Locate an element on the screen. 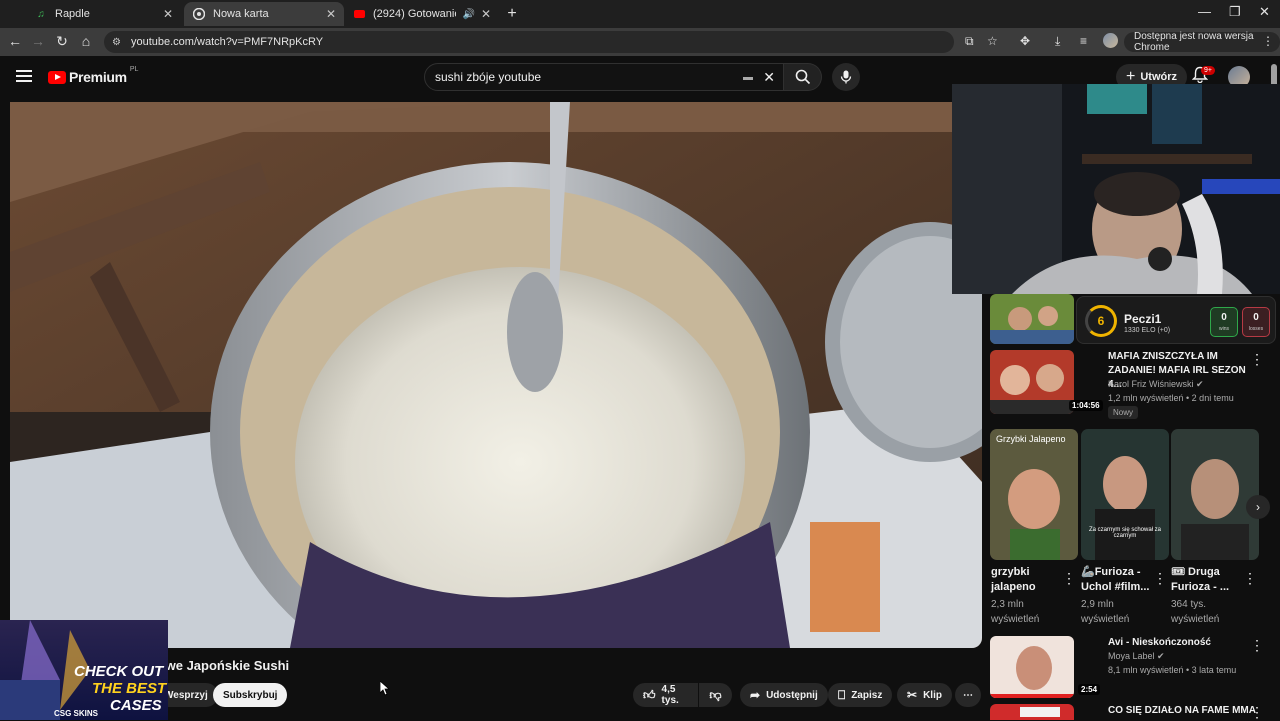 Image resolution: width=1280 pixels, height=721 pixels. extensions-icon: ✥ is located at coordinates (1025, 41).